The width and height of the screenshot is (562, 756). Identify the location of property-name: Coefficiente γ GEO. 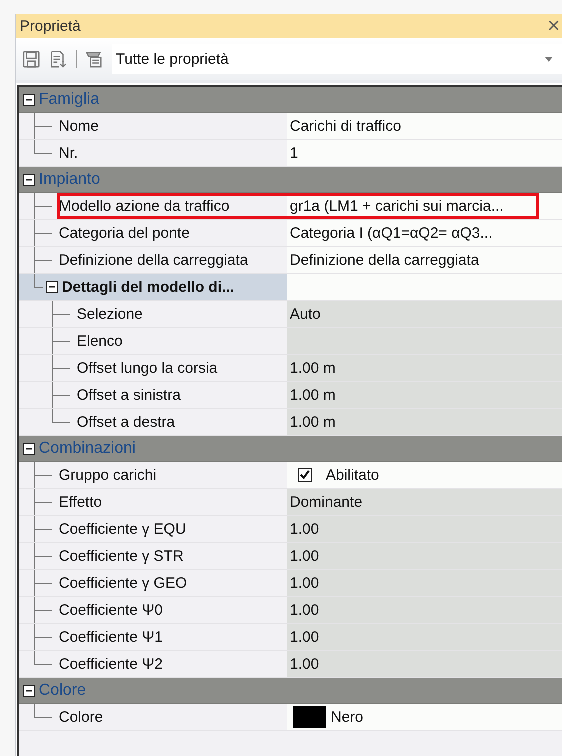
(123, 583).